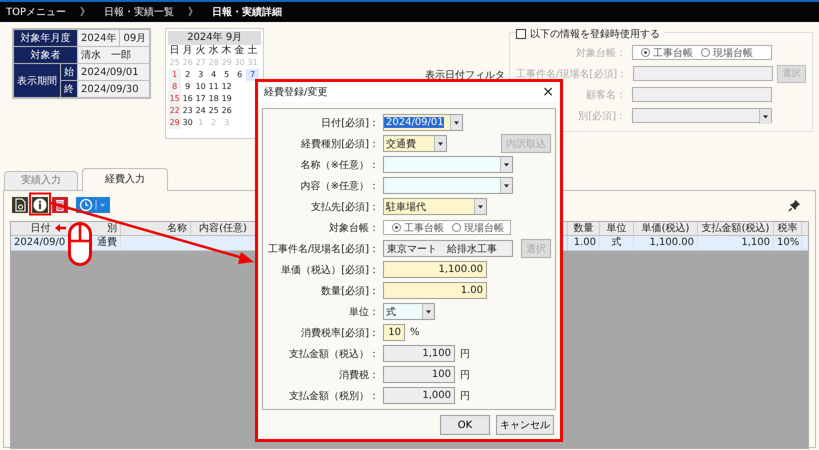 The height and width of the screenshot is (450, 819). What do you see at coordinates (226, 51) in the screenshot?
I see `weekday-label: 木` at bounding box center [226, 51].